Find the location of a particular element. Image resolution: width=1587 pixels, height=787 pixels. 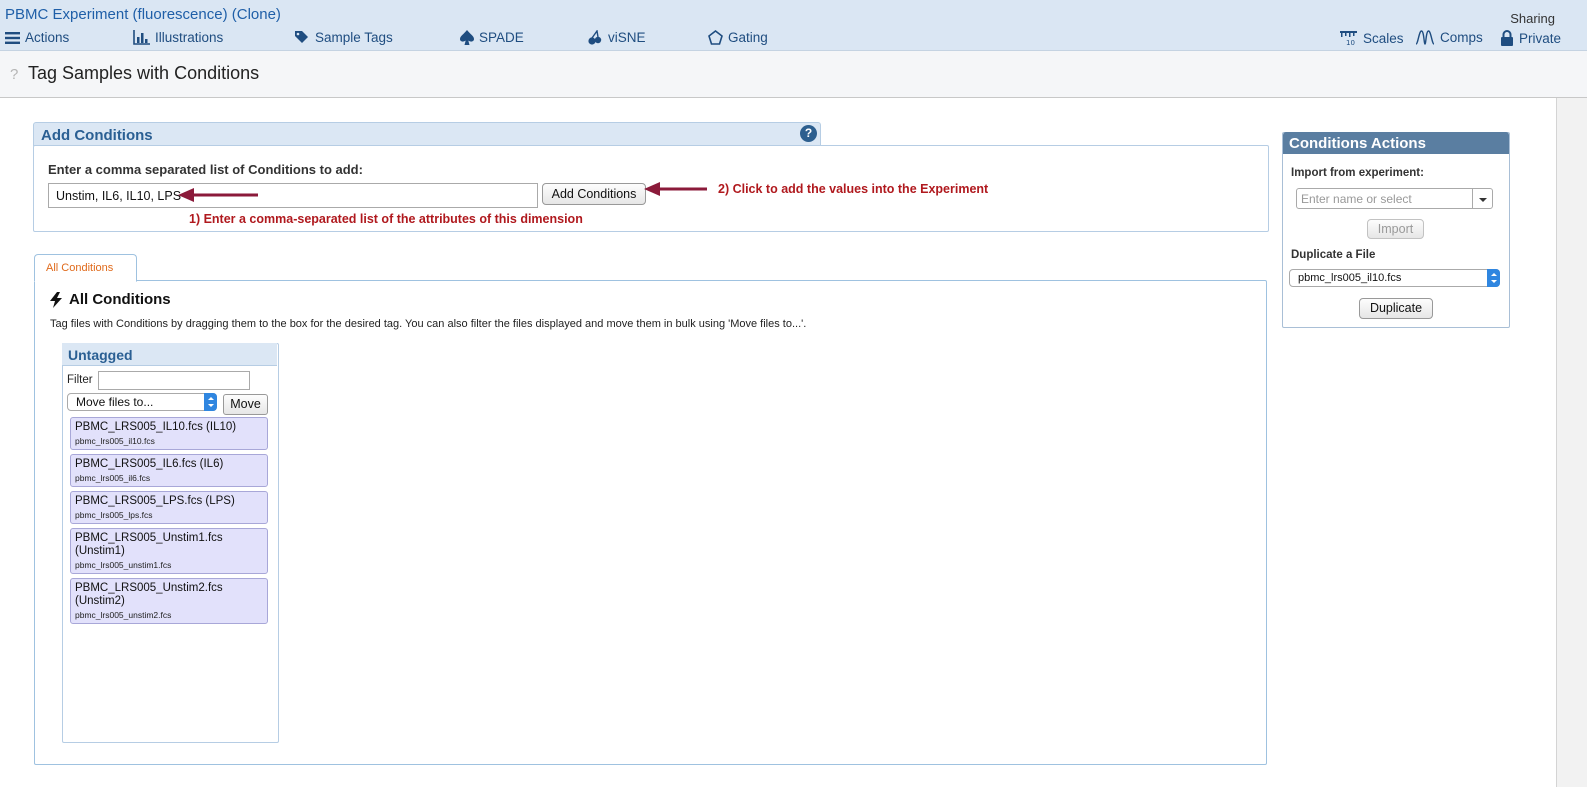

nav-gating: Gating is located at coordinates (738, 37).